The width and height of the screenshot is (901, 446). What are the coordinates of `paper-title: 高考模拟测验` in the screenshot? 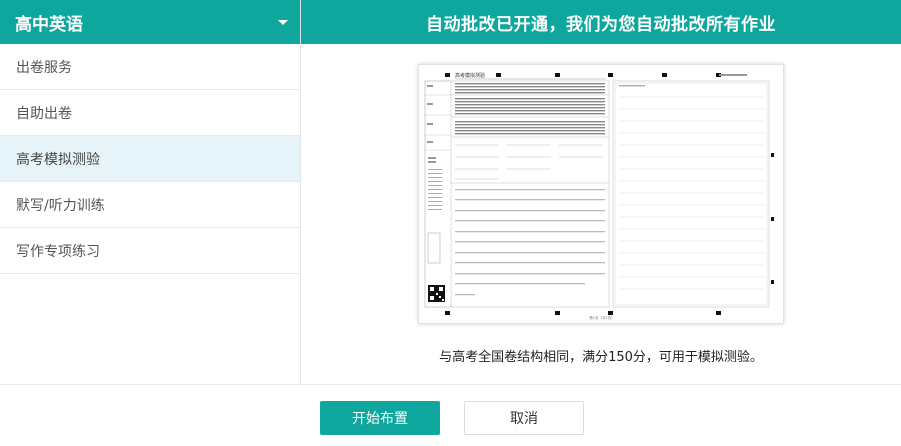 It's located at (470, 75).